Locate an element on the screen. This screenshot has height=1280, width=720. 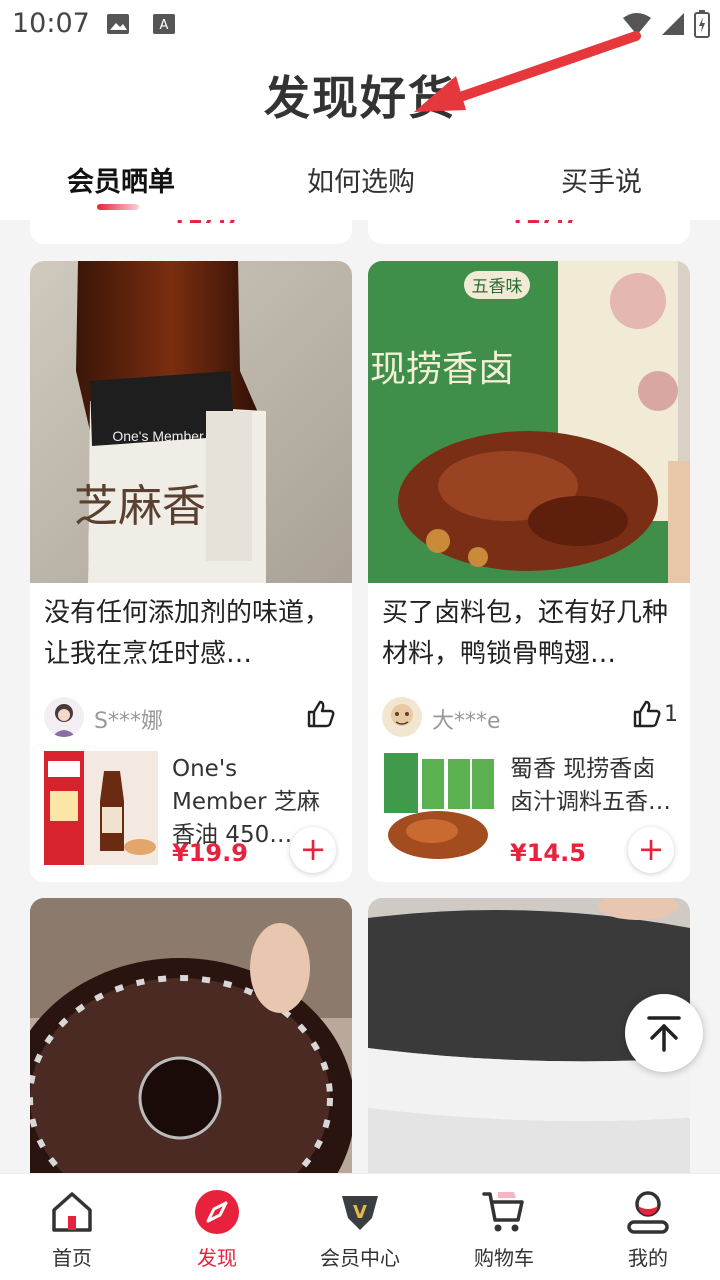
review-photo is located at coordinates (191, 1035).